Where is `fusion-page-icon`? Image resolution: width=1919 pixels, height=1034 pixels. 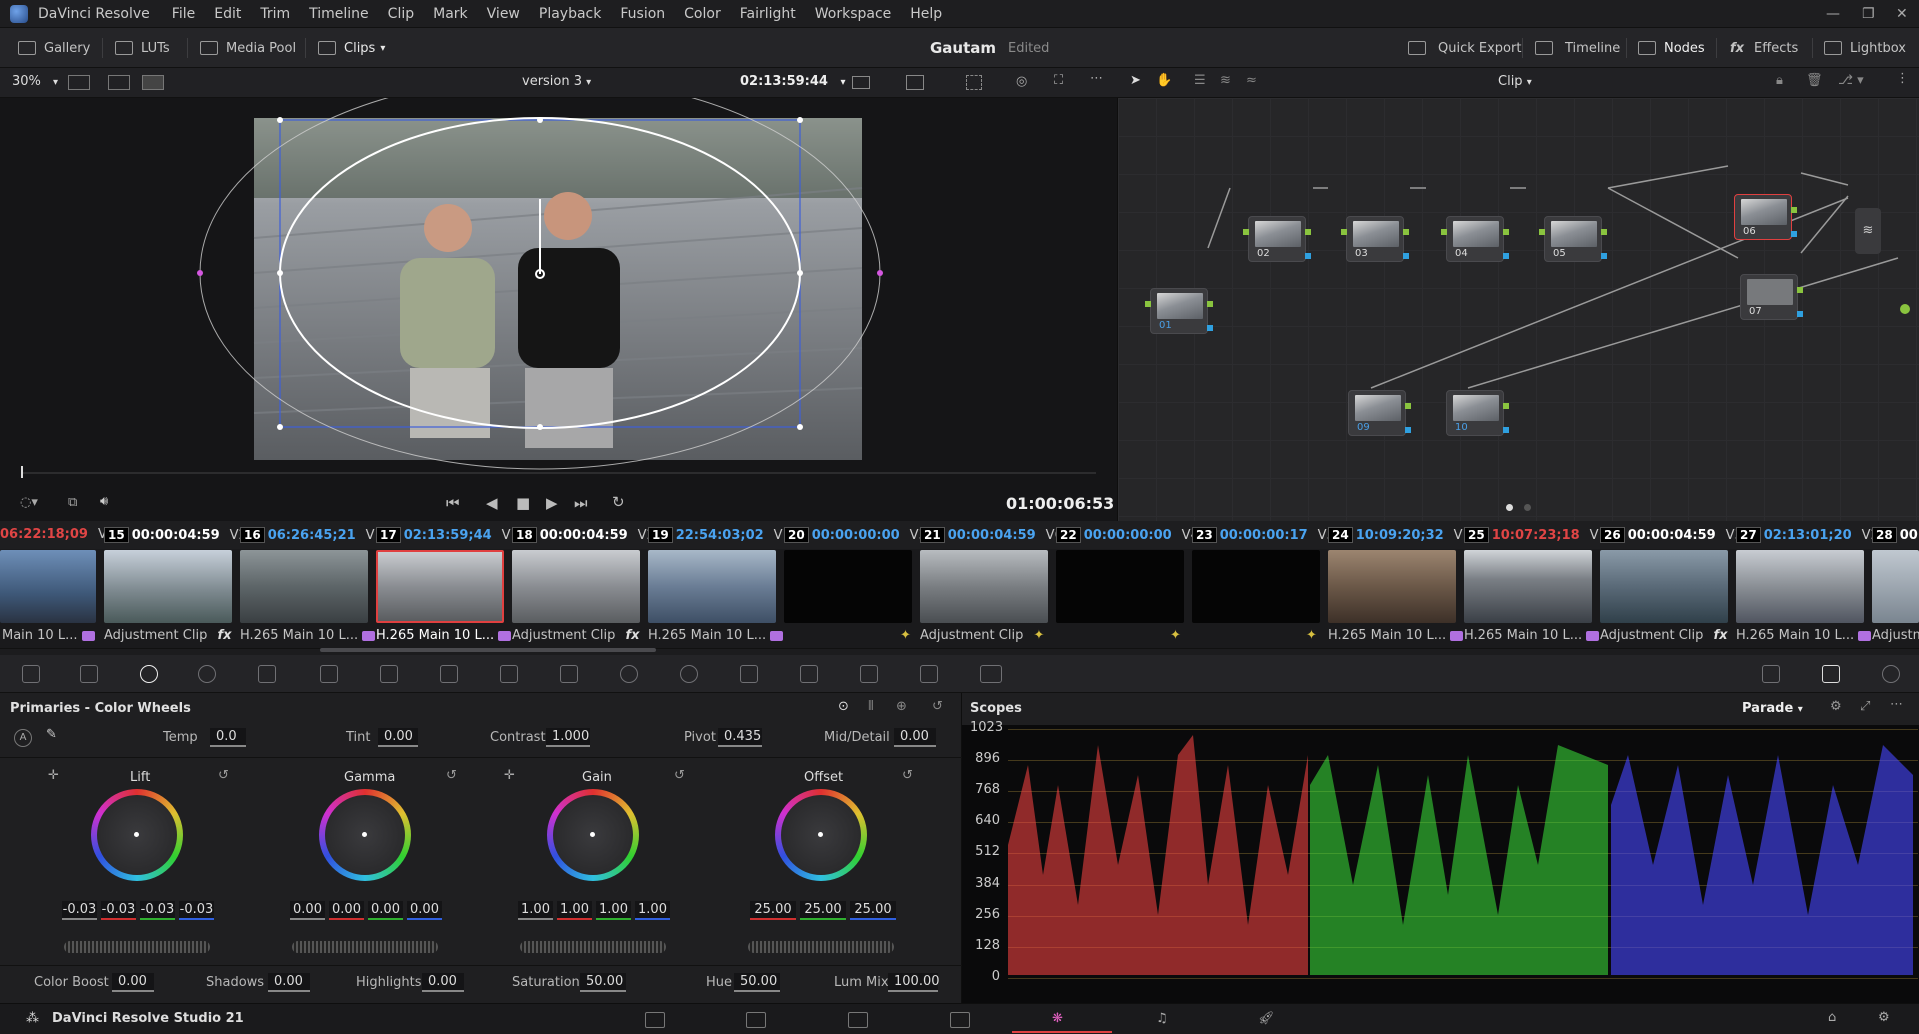 fusion-page-icon is located at coordinates (960, 1020).